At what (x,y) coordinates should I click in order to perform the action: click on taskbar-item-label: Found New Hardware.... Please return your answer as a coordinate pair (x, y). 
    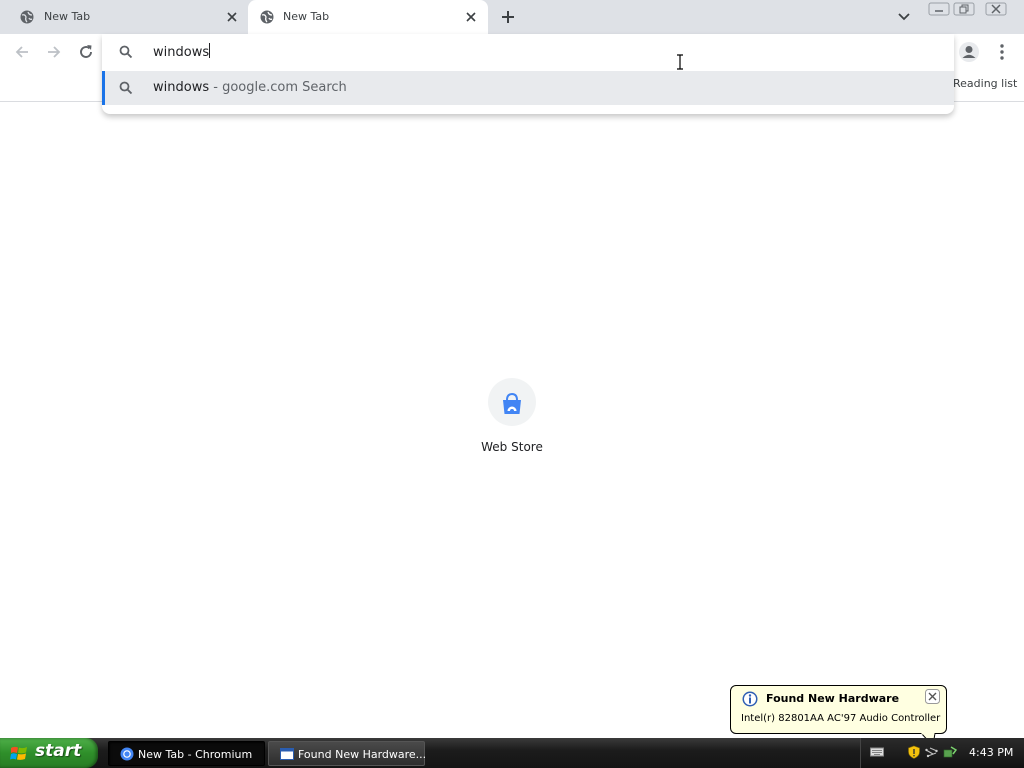
    Looking at the image, I should click on (362, 754).